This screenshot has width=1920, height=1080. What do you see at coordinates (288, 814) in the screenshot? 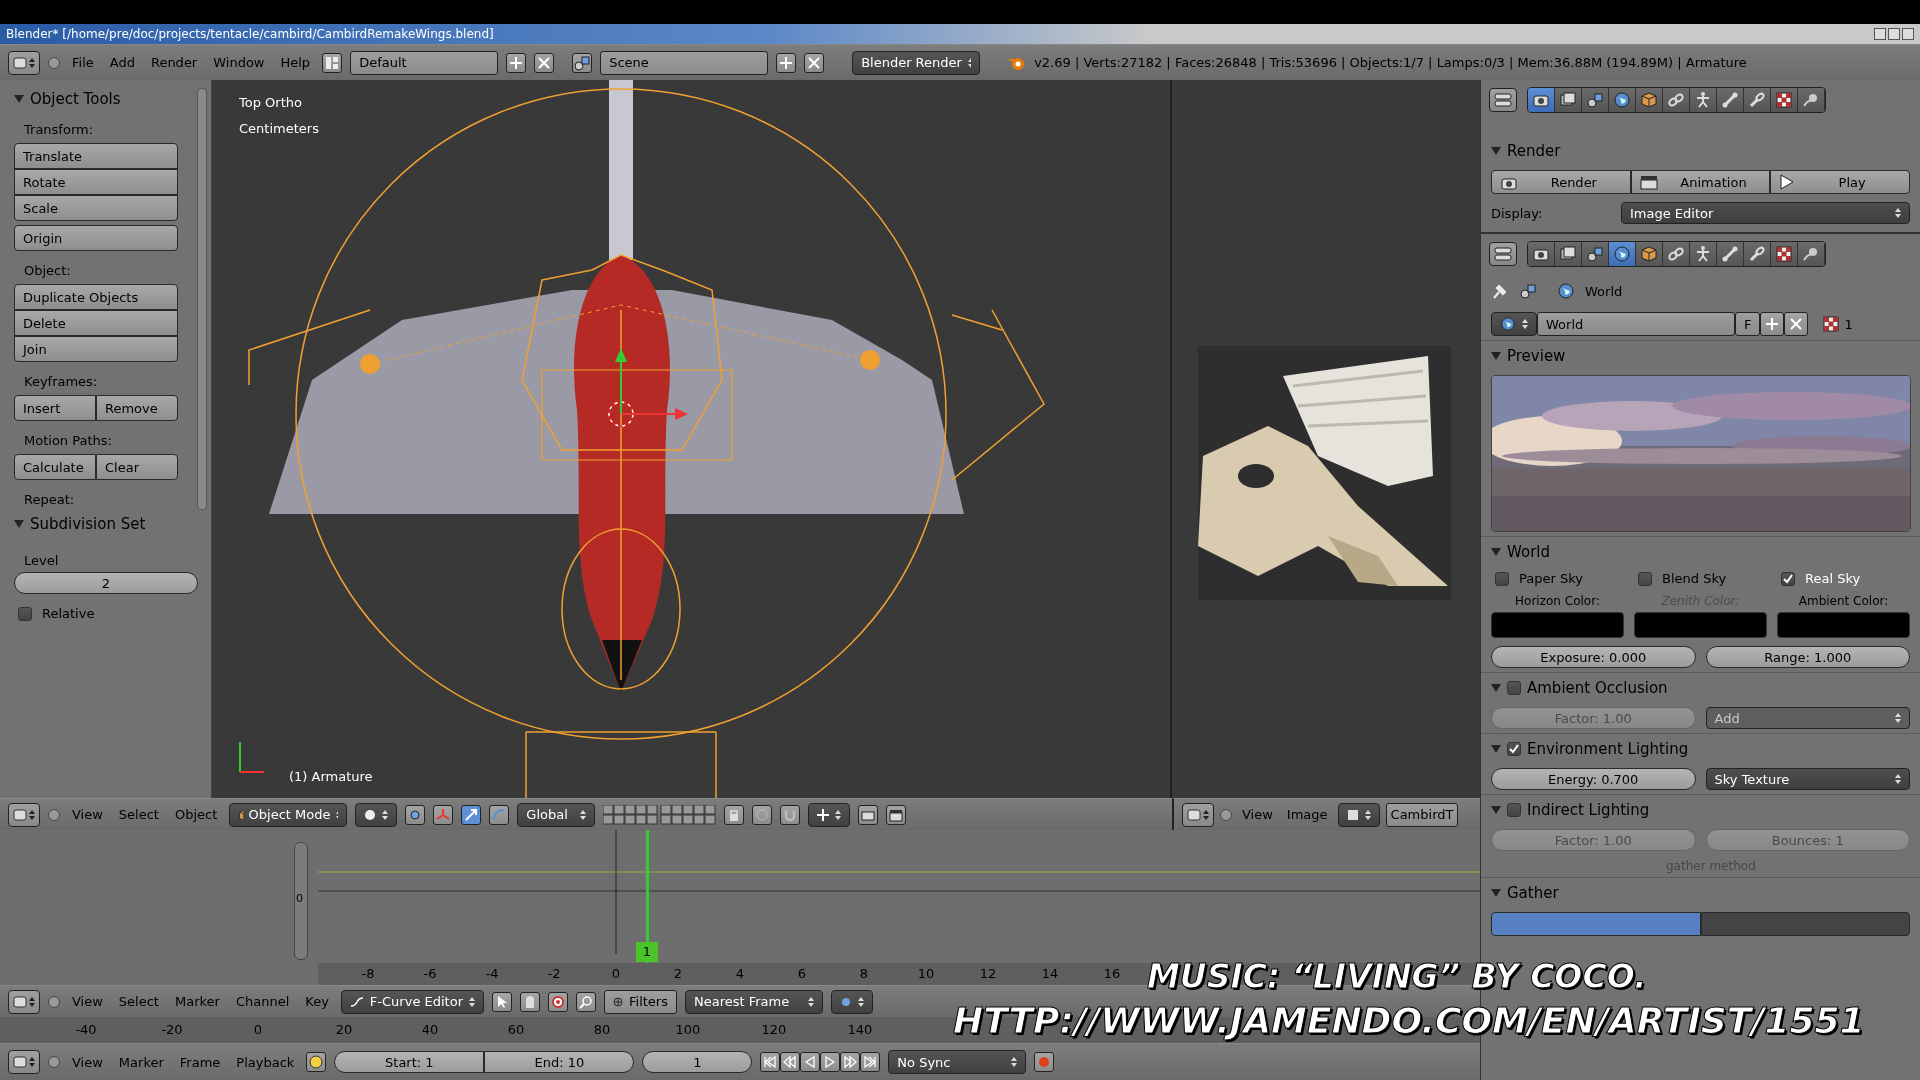
I see `mode-dropdown: Object Mode` at bounding box center [288, 814].